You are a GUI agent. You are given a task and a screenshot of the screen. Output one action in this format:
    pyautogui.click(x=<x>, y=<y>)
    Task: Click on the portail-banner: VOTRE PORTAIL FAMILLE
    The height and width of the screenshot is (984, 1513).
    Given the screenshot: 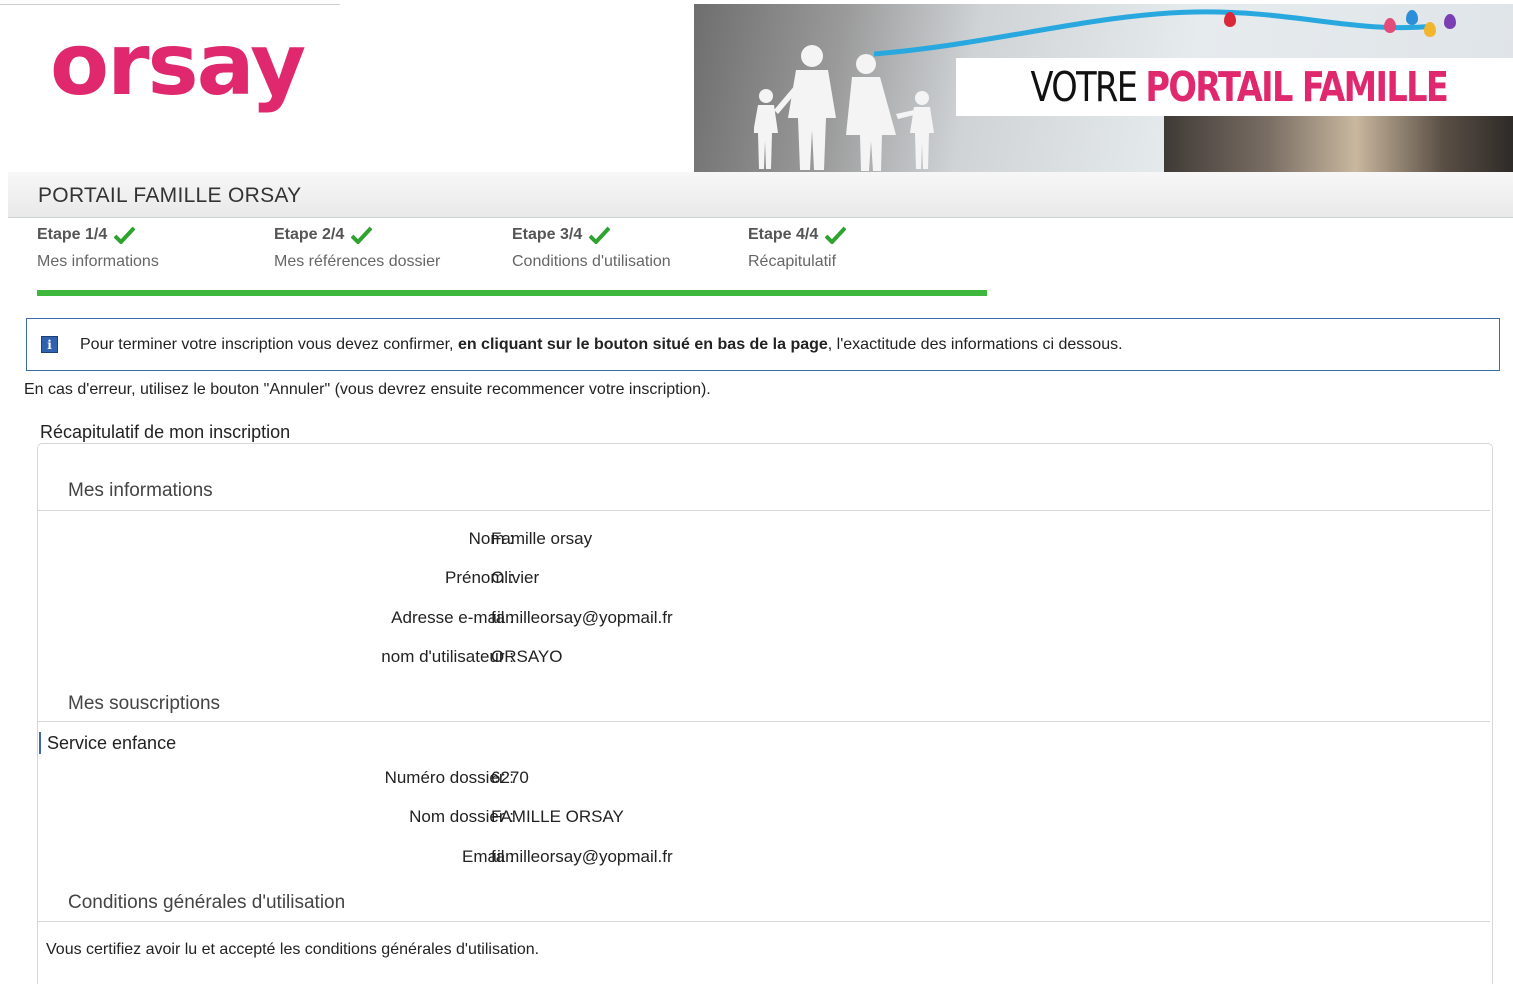 What is the action you would take?
    pyautogui.click(x=1103, y=88)
    